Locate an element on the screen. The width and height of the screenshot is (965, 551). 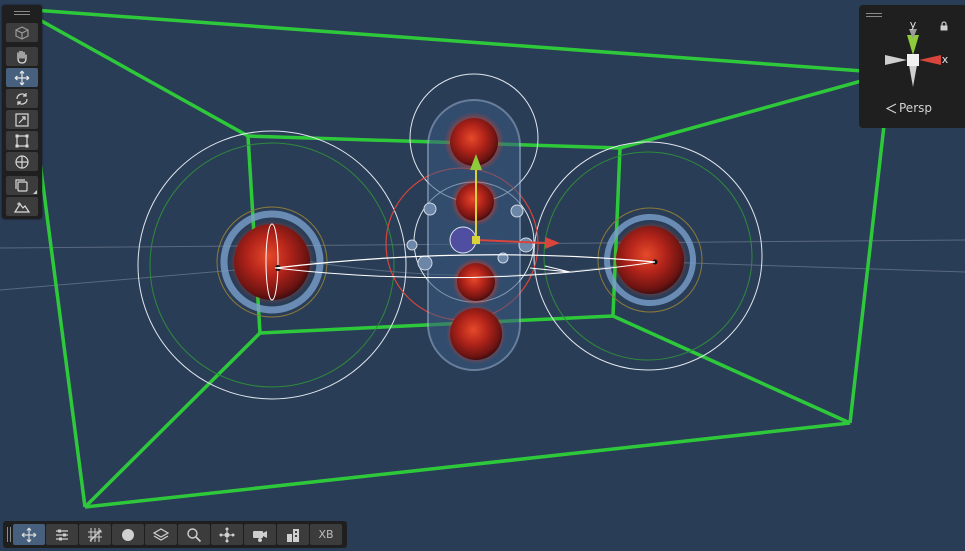
xb-overlay-button: XB is located at coordinates (326, 534).